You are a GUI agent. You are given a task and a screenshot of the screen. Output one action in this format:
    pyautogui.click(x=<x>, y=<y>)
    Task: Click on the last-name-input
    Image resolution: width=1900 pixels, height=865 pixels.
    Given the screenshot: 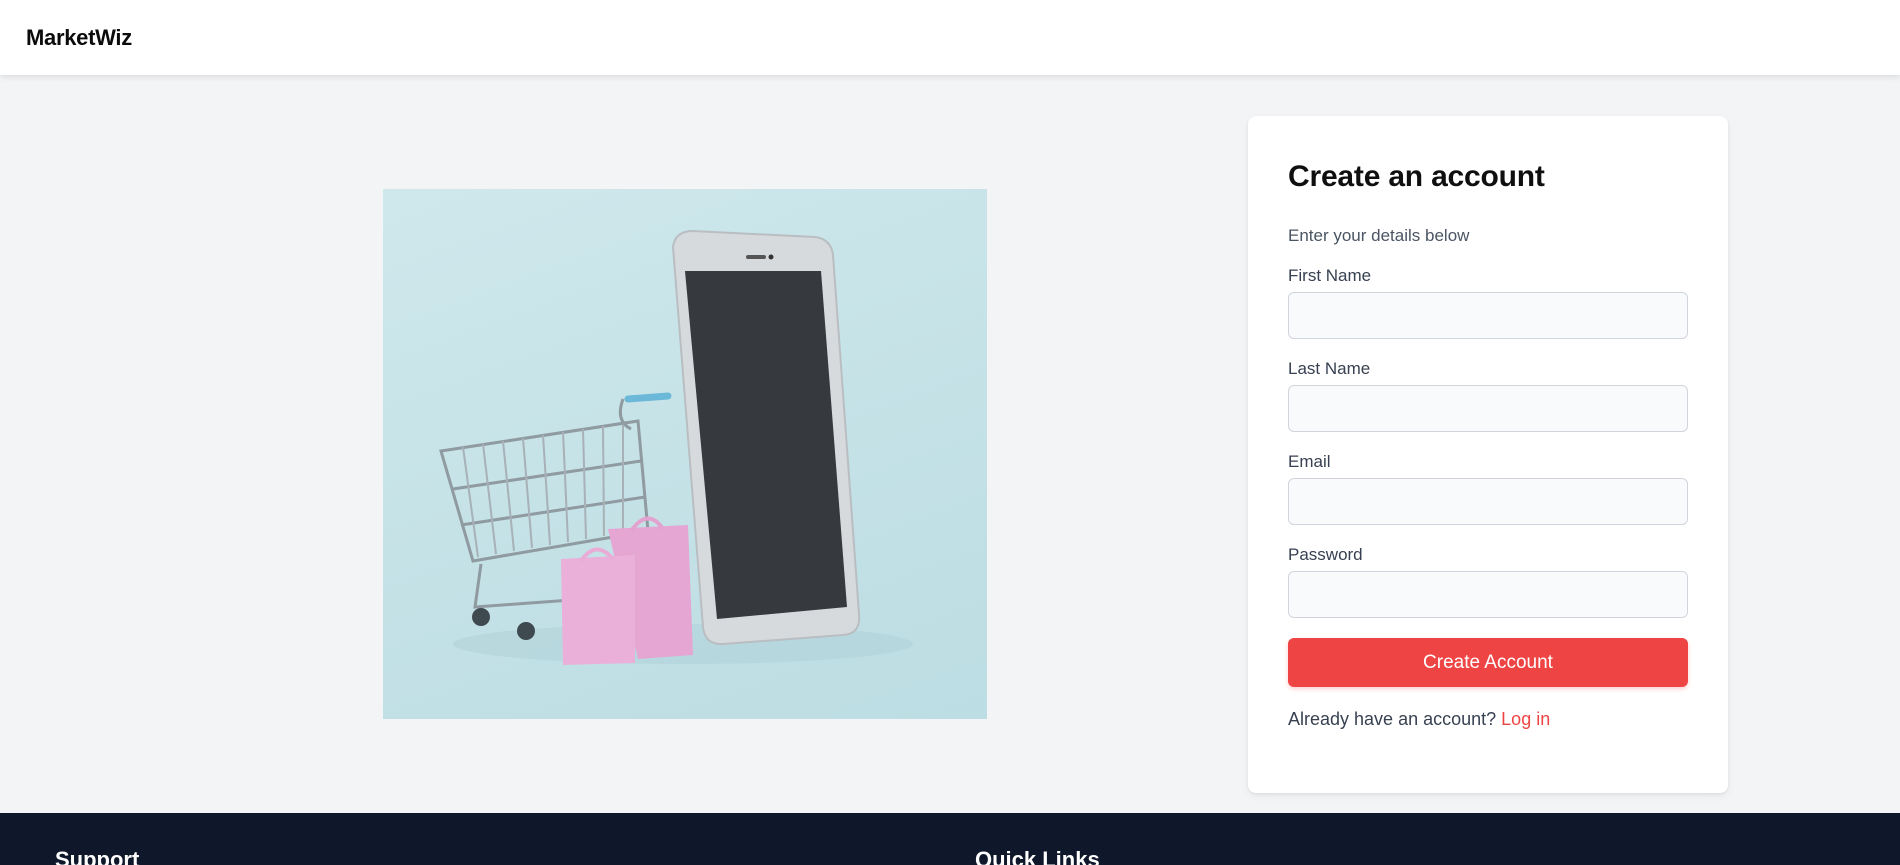 What is the action you would take?
    pyautogui.click(x=1488, y=408)
    